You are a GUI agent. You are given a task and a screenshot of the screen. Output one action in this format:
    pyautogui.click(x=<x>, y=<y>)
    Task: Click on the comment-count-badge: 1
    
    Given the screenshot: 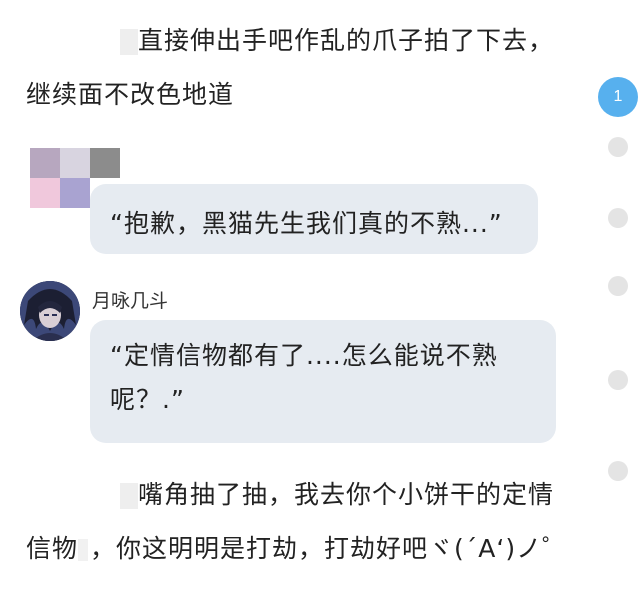 What is the action you would take?
    pyautogui.click(x=618, y=97)
    